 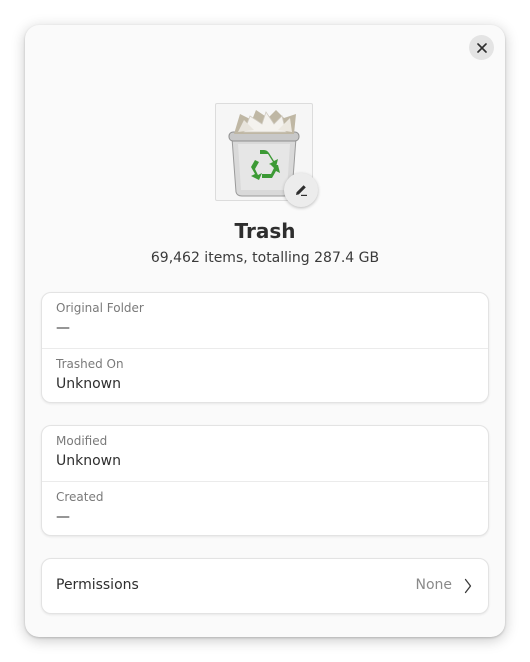 What do you see at coordinates (265, 258) in the screenshot?
I see `item-summary: 69,462 items, totalling 287.4 GB` at bounding box center [265, 258].